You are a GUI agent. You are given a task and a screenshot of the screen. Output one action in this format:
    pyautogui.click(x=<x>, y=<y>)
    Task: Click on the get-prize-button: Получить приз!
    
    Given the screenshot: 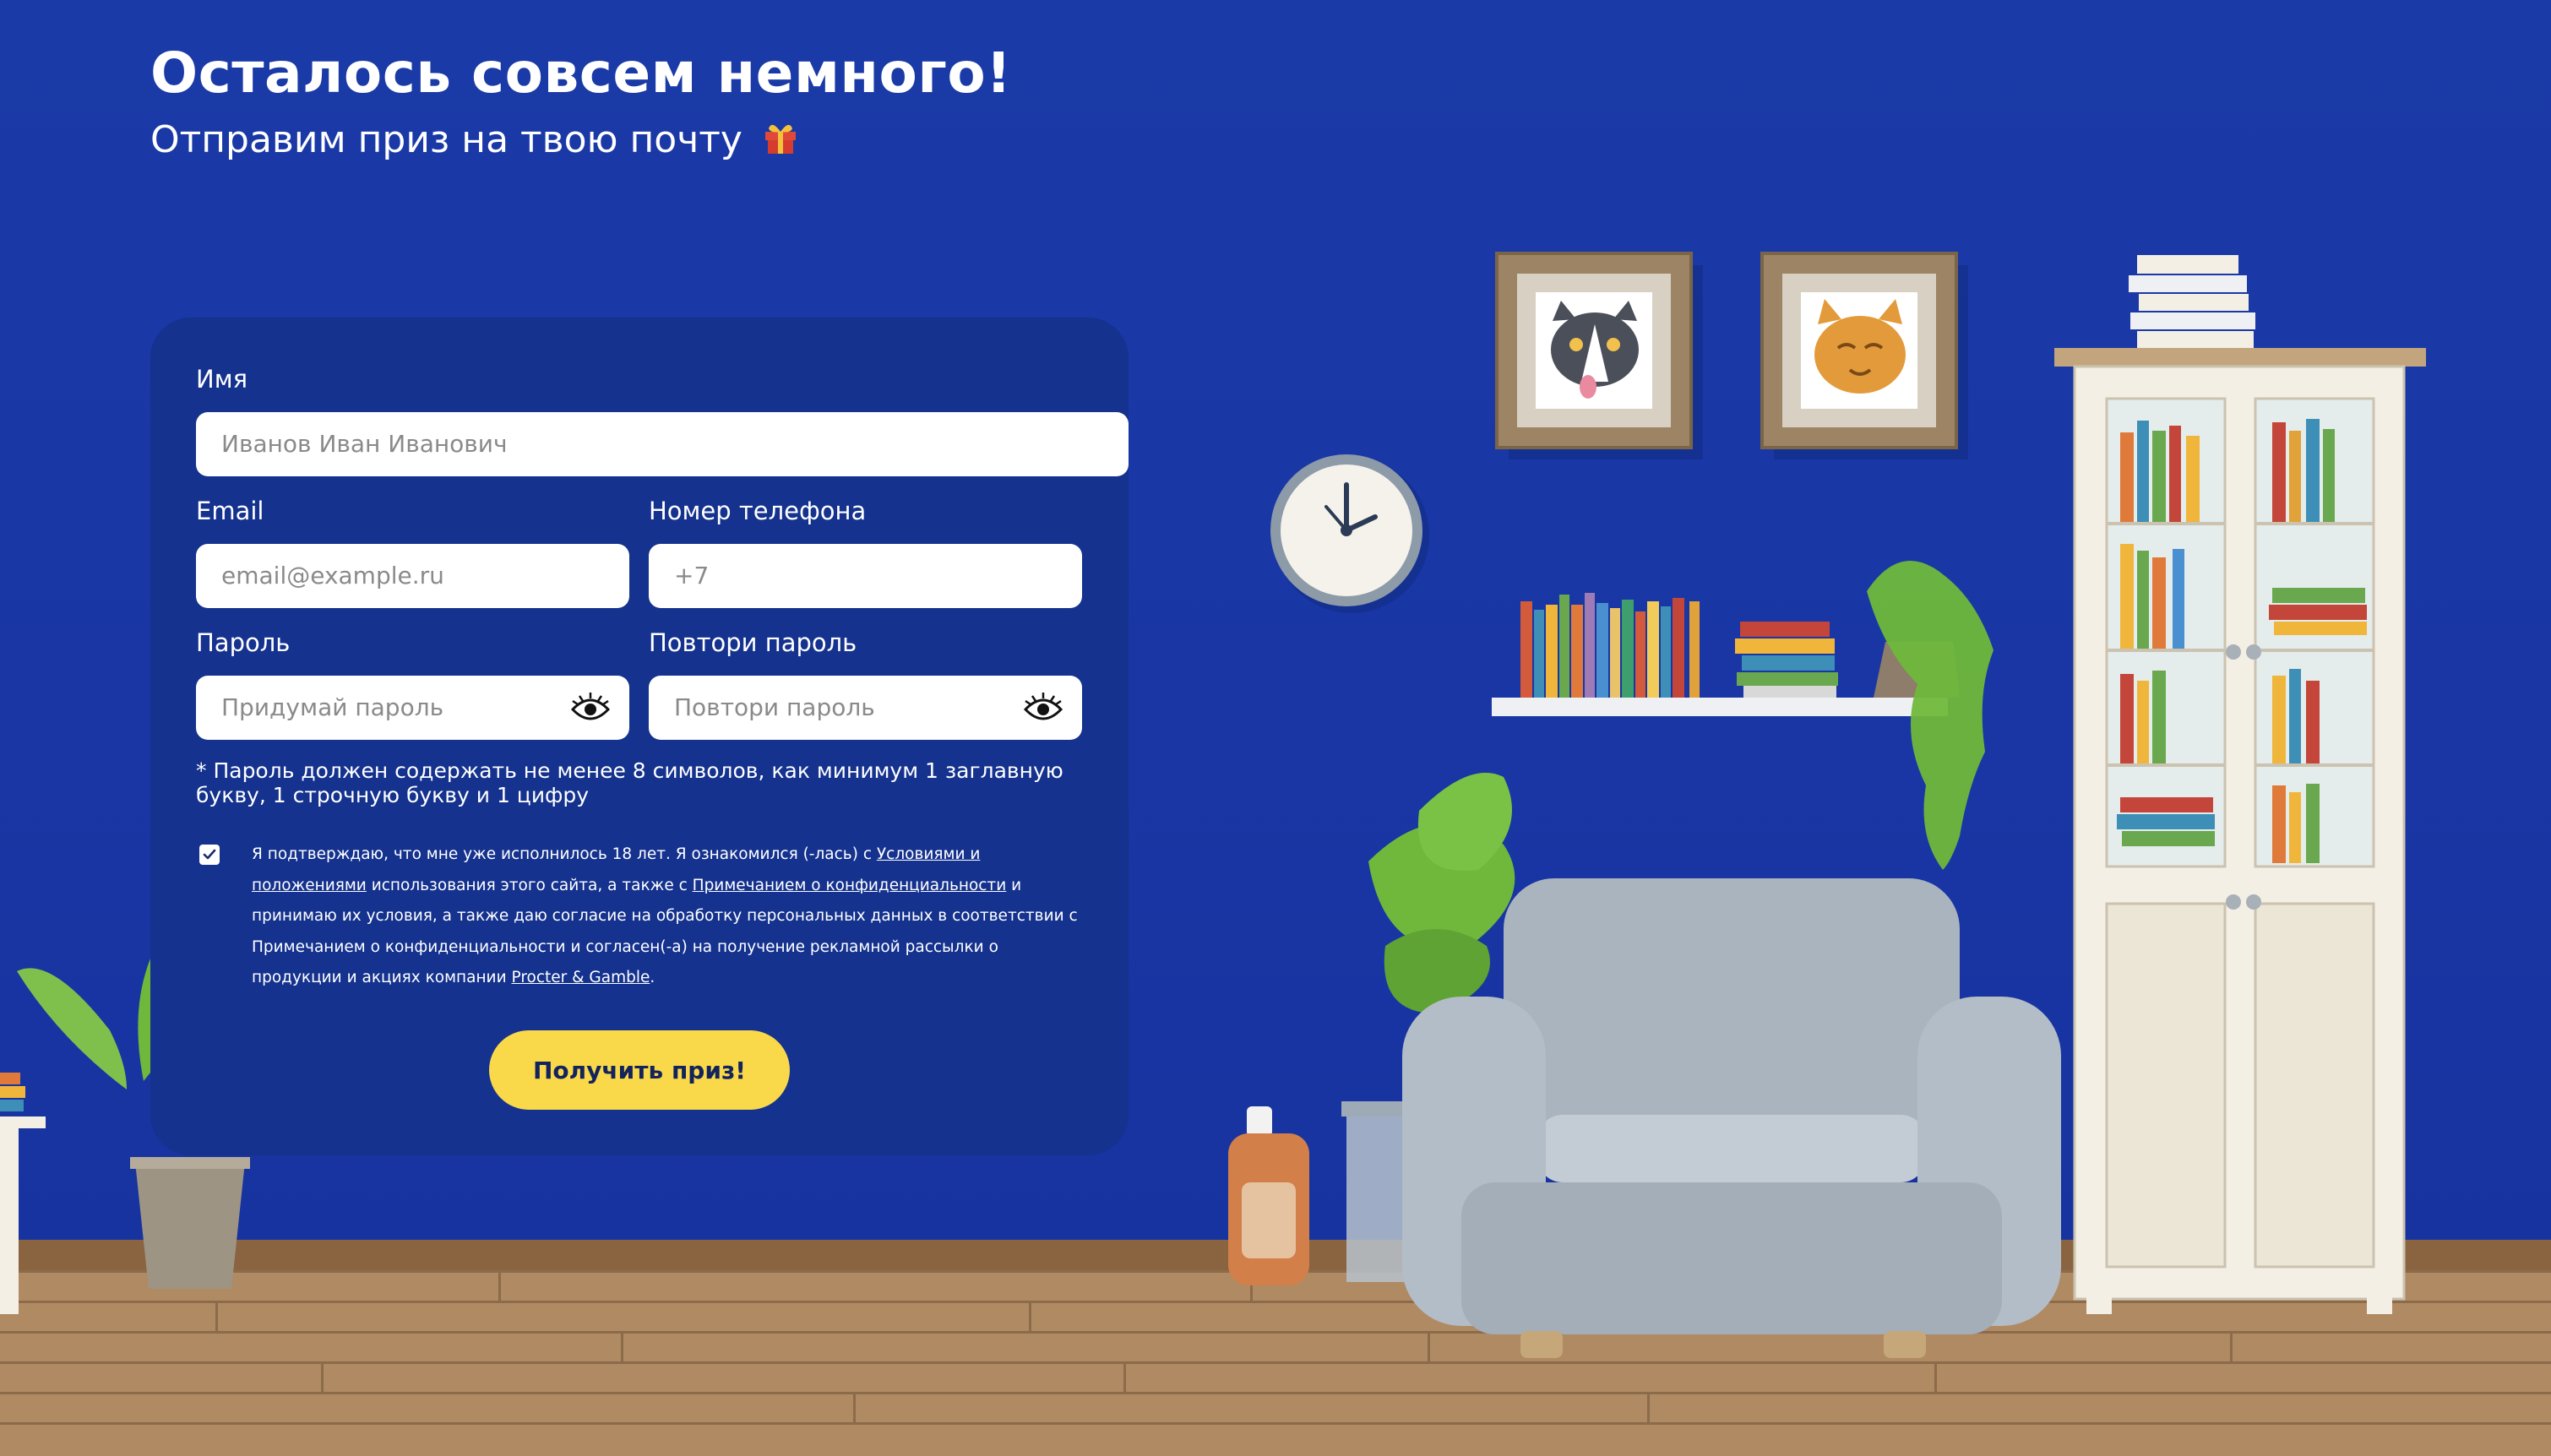 What is the action you would take?
    pyautogui.click(x=639, y=1070)
    